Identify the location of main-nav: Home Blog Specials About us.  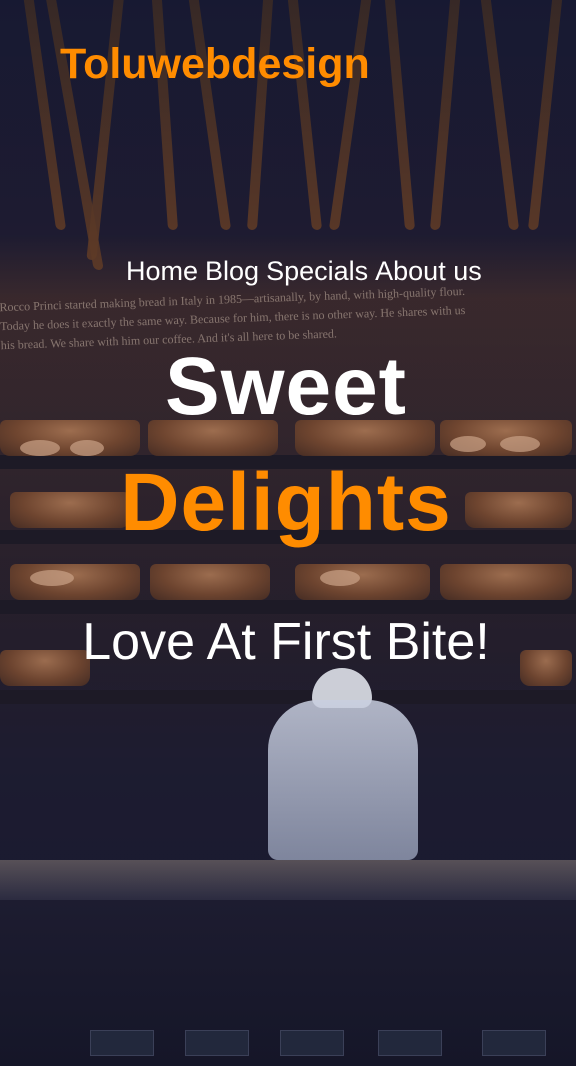
(304, 271).